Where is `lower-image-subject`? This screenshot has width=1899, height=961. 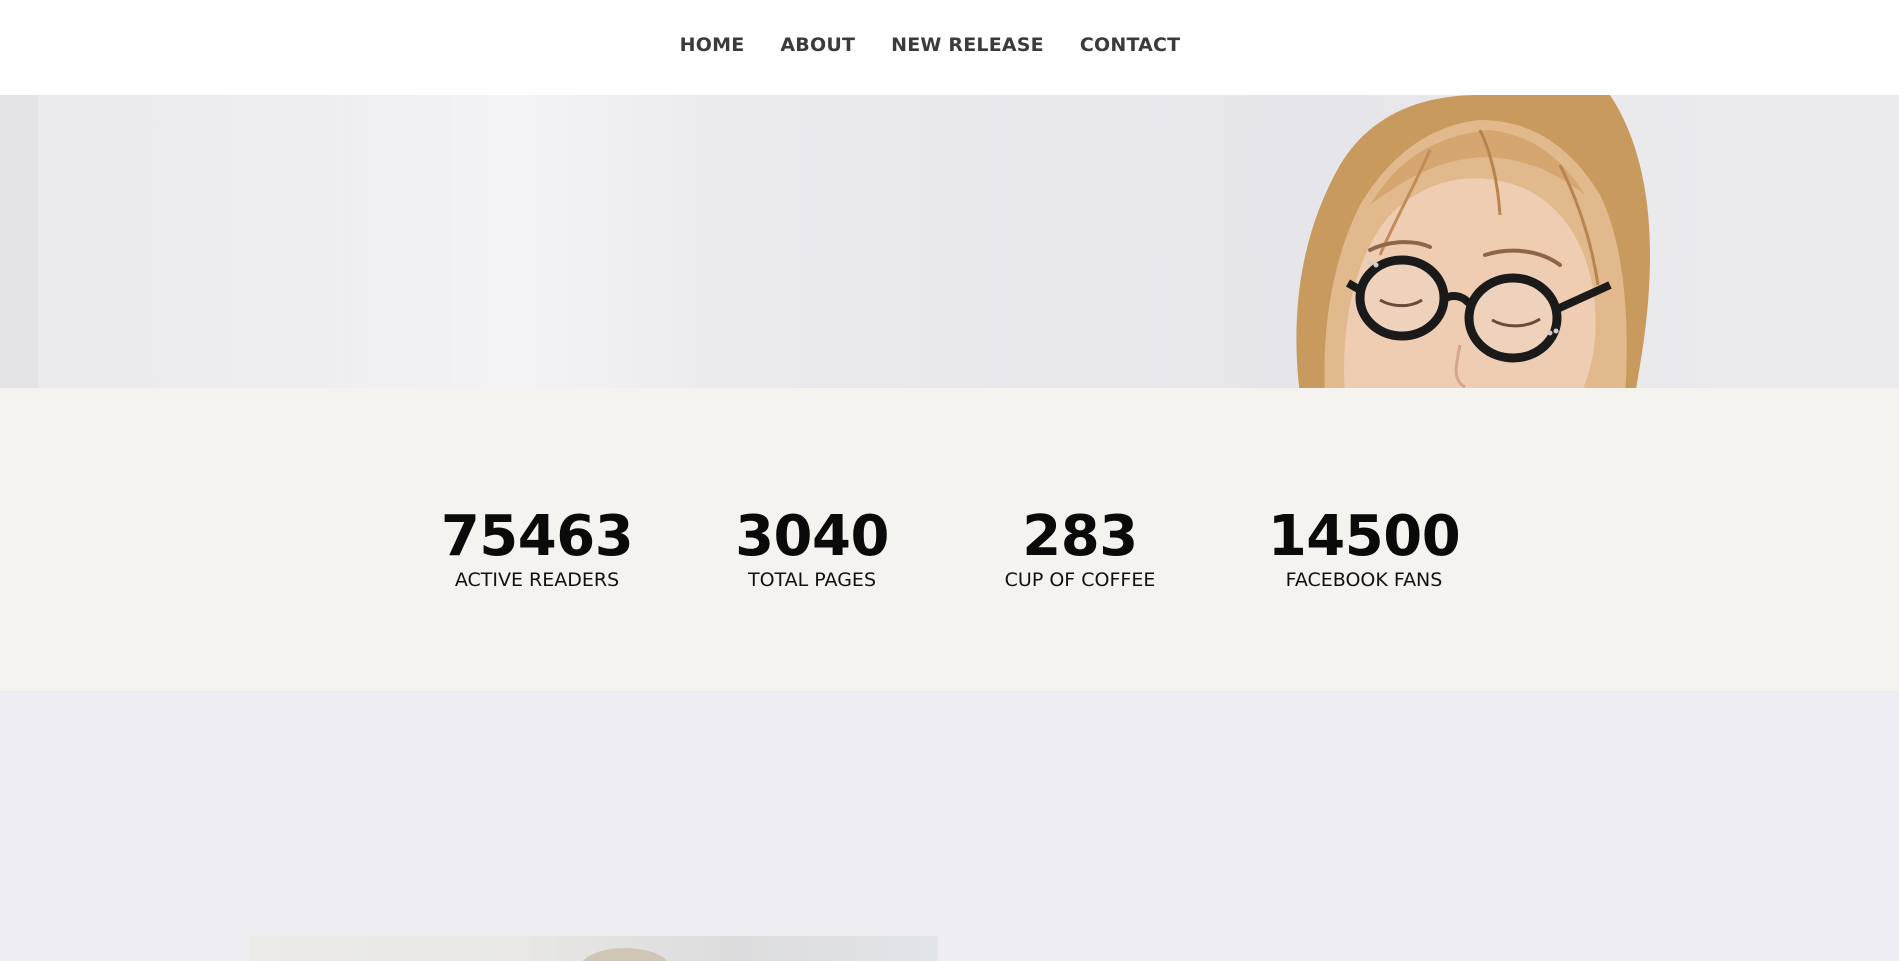 lower-image-subject is located at coordinates (625, 954).